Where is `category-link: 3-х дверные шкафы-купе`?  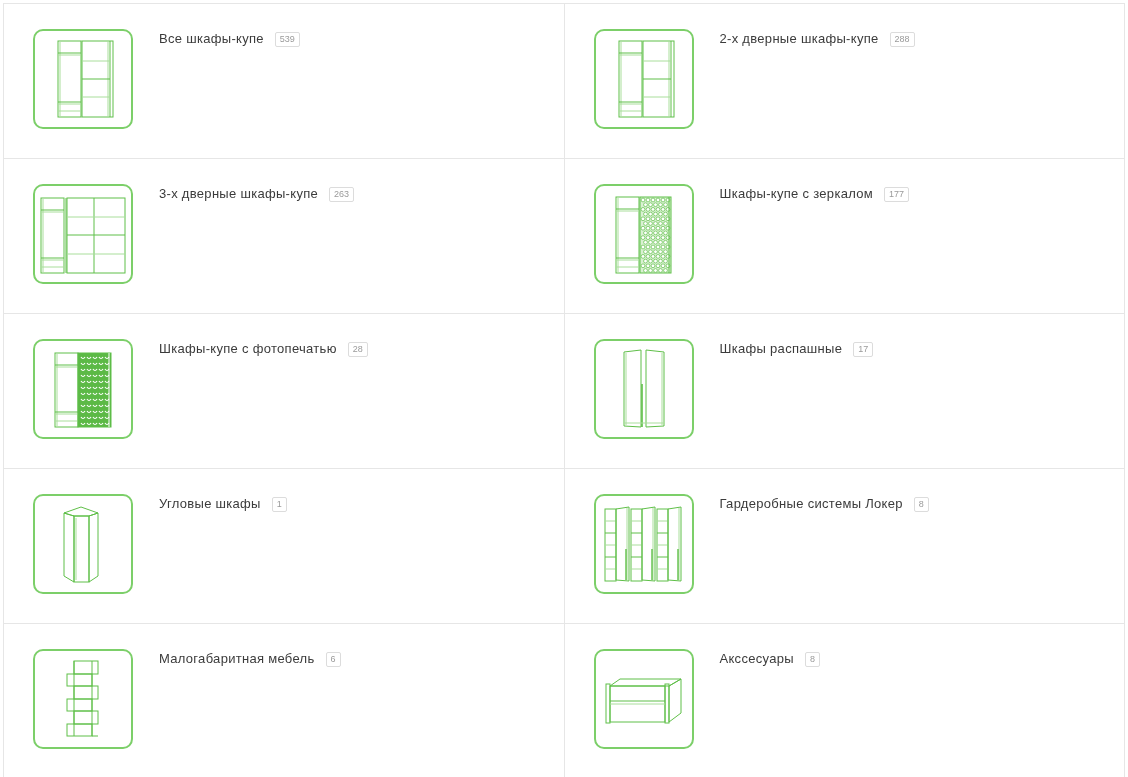
category-link: 3-х дверные шкафы-купе is located at coordinates (239, 194).